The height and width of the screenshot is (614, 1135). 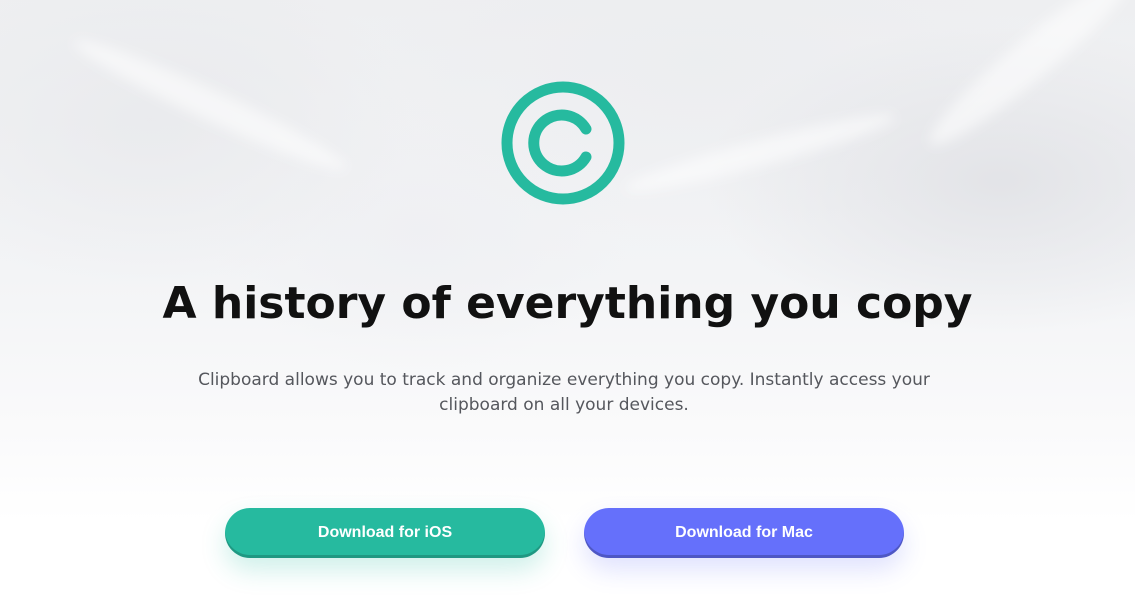 I want to click on page-title: A history of everything you copy, so click(x=567, y=303).